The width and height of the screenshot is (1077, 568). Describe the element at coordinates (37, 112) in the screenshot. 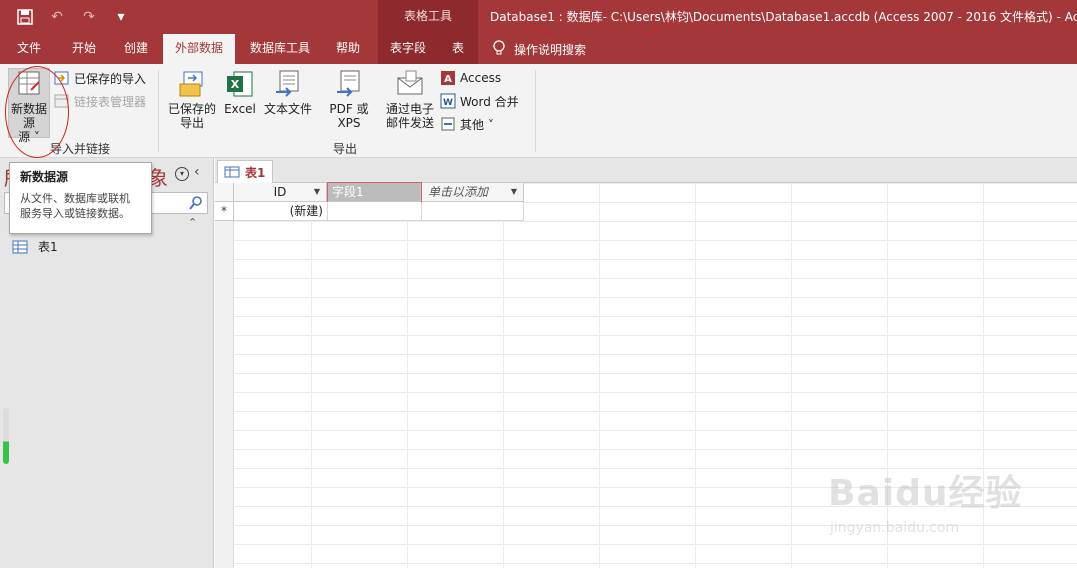

I see `annotation-oval` at that location.